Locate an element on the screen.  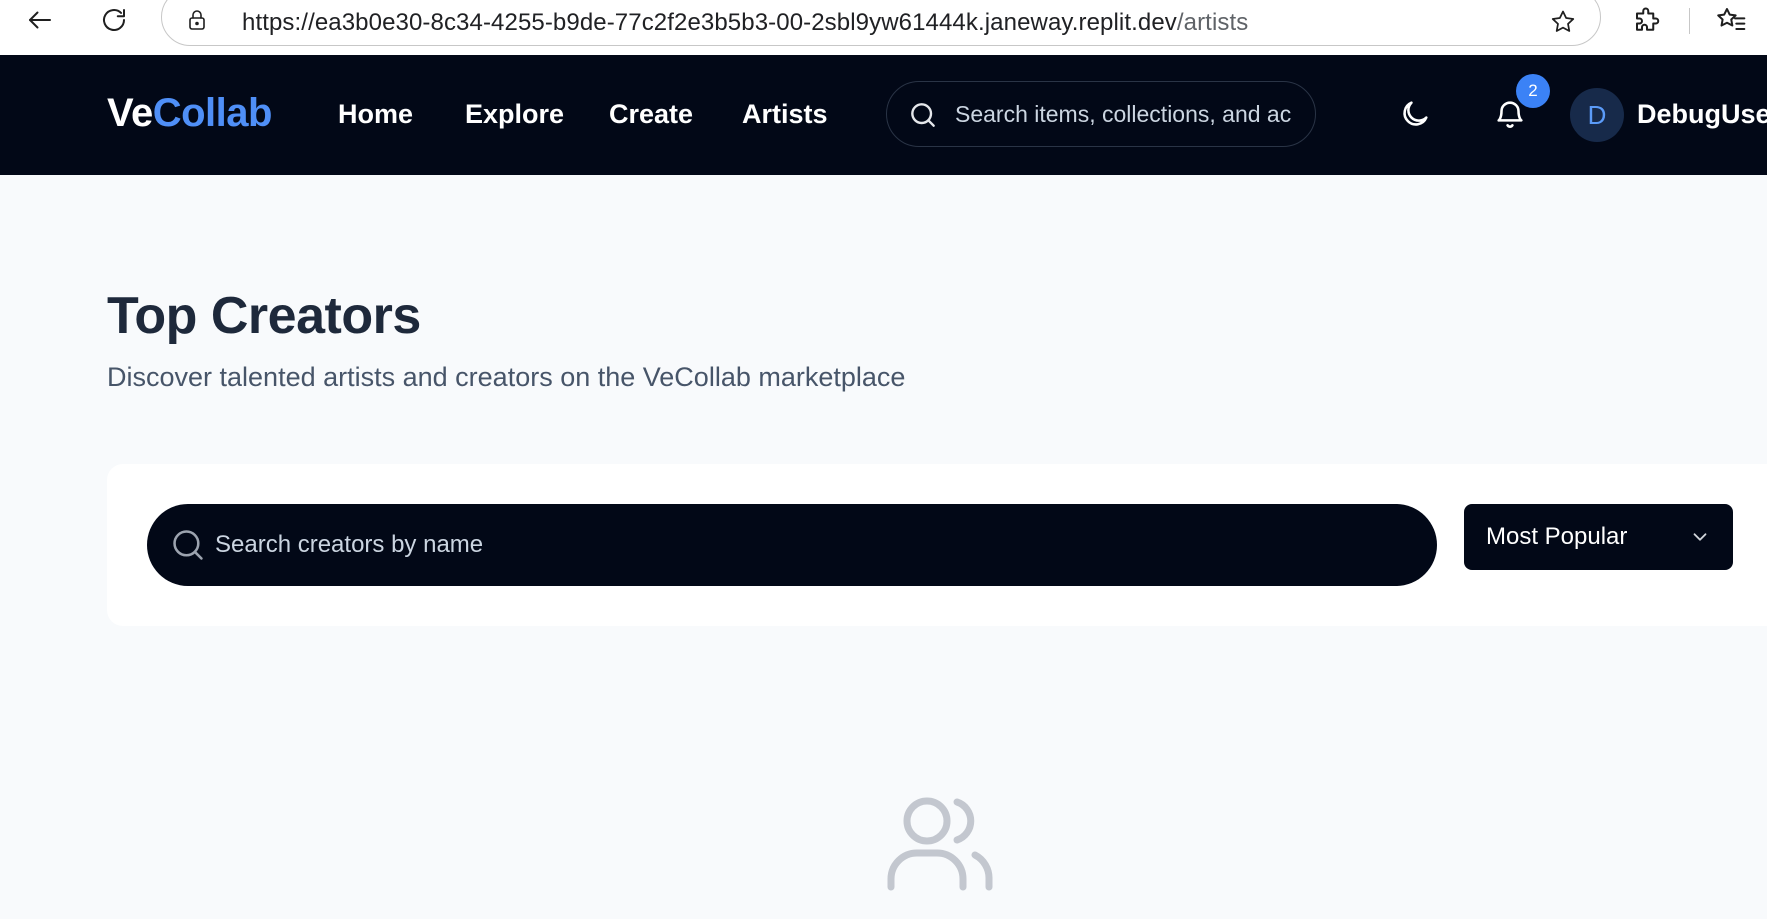
users-icon is located at coordinates (940, 845).